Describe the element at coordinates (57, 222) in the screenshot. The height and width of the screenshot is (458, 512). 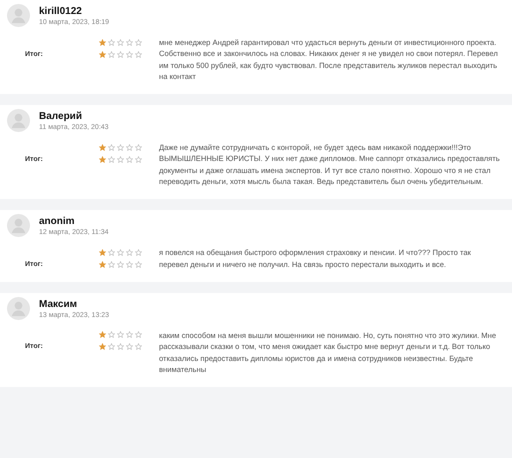
I see `author-name: anonim` at that location.